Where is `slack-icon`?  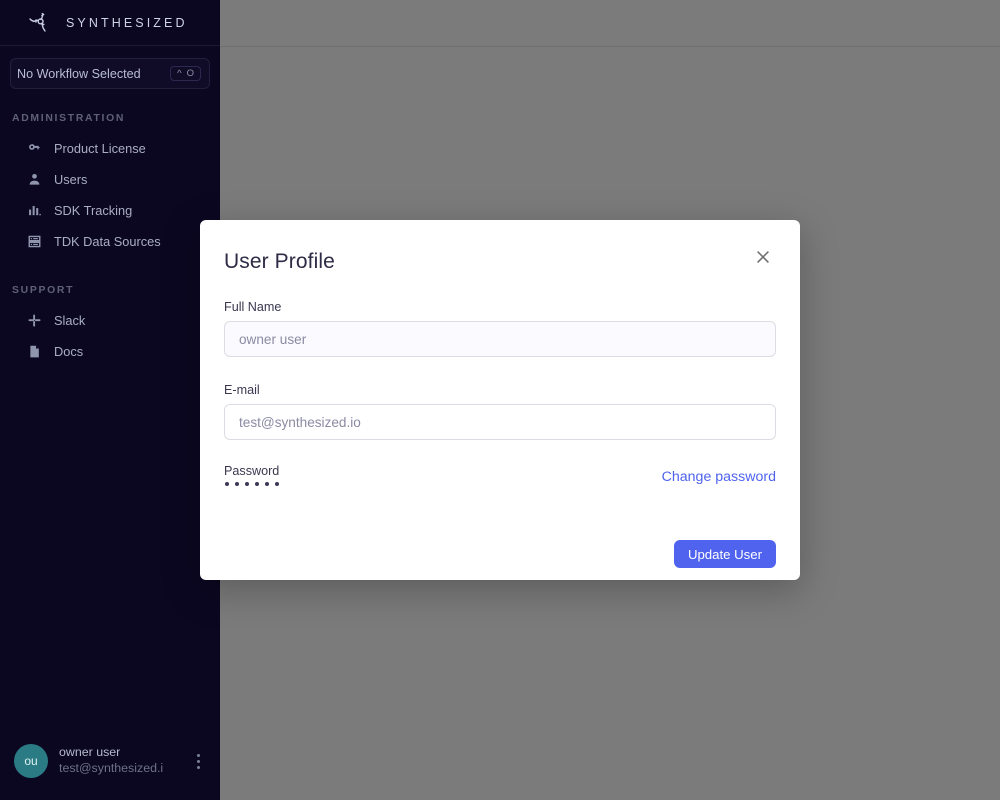
slack-icon is located at coordinates (34, 321).